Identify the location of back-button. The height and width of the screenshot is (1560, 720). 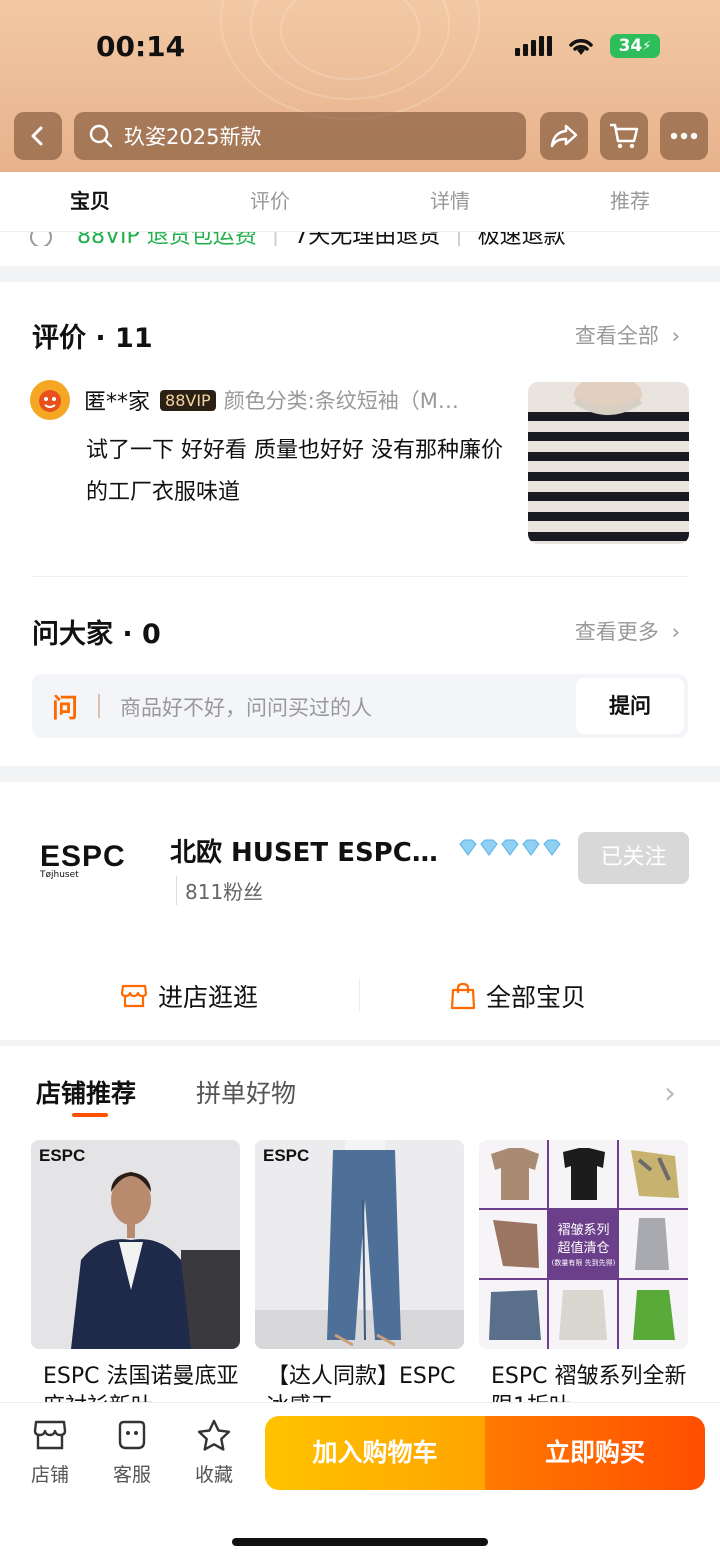
(38, 136).